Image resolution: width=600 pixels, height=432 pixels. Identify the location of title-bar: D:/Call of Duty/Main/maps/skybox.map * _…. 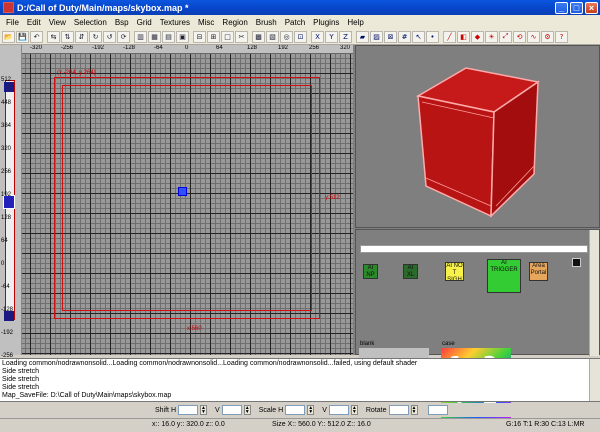
(300, 7).